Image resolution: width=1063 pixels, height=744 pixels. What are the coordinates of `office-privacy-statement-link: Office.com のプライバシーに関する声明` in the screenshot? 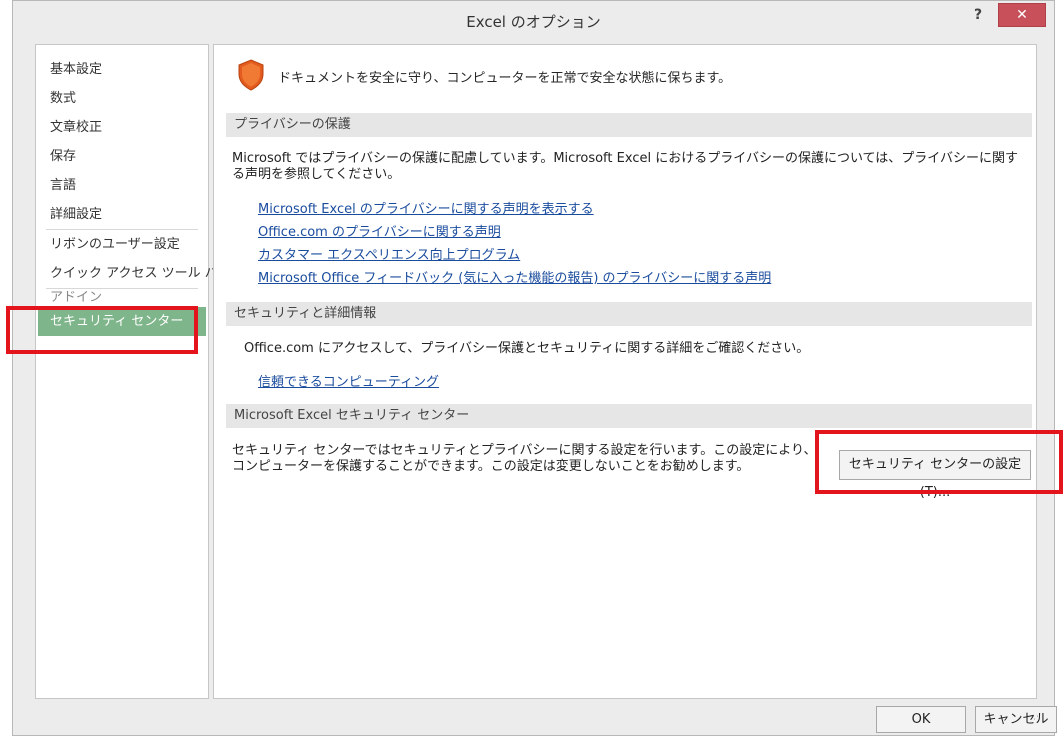 It's located at (379, 230).